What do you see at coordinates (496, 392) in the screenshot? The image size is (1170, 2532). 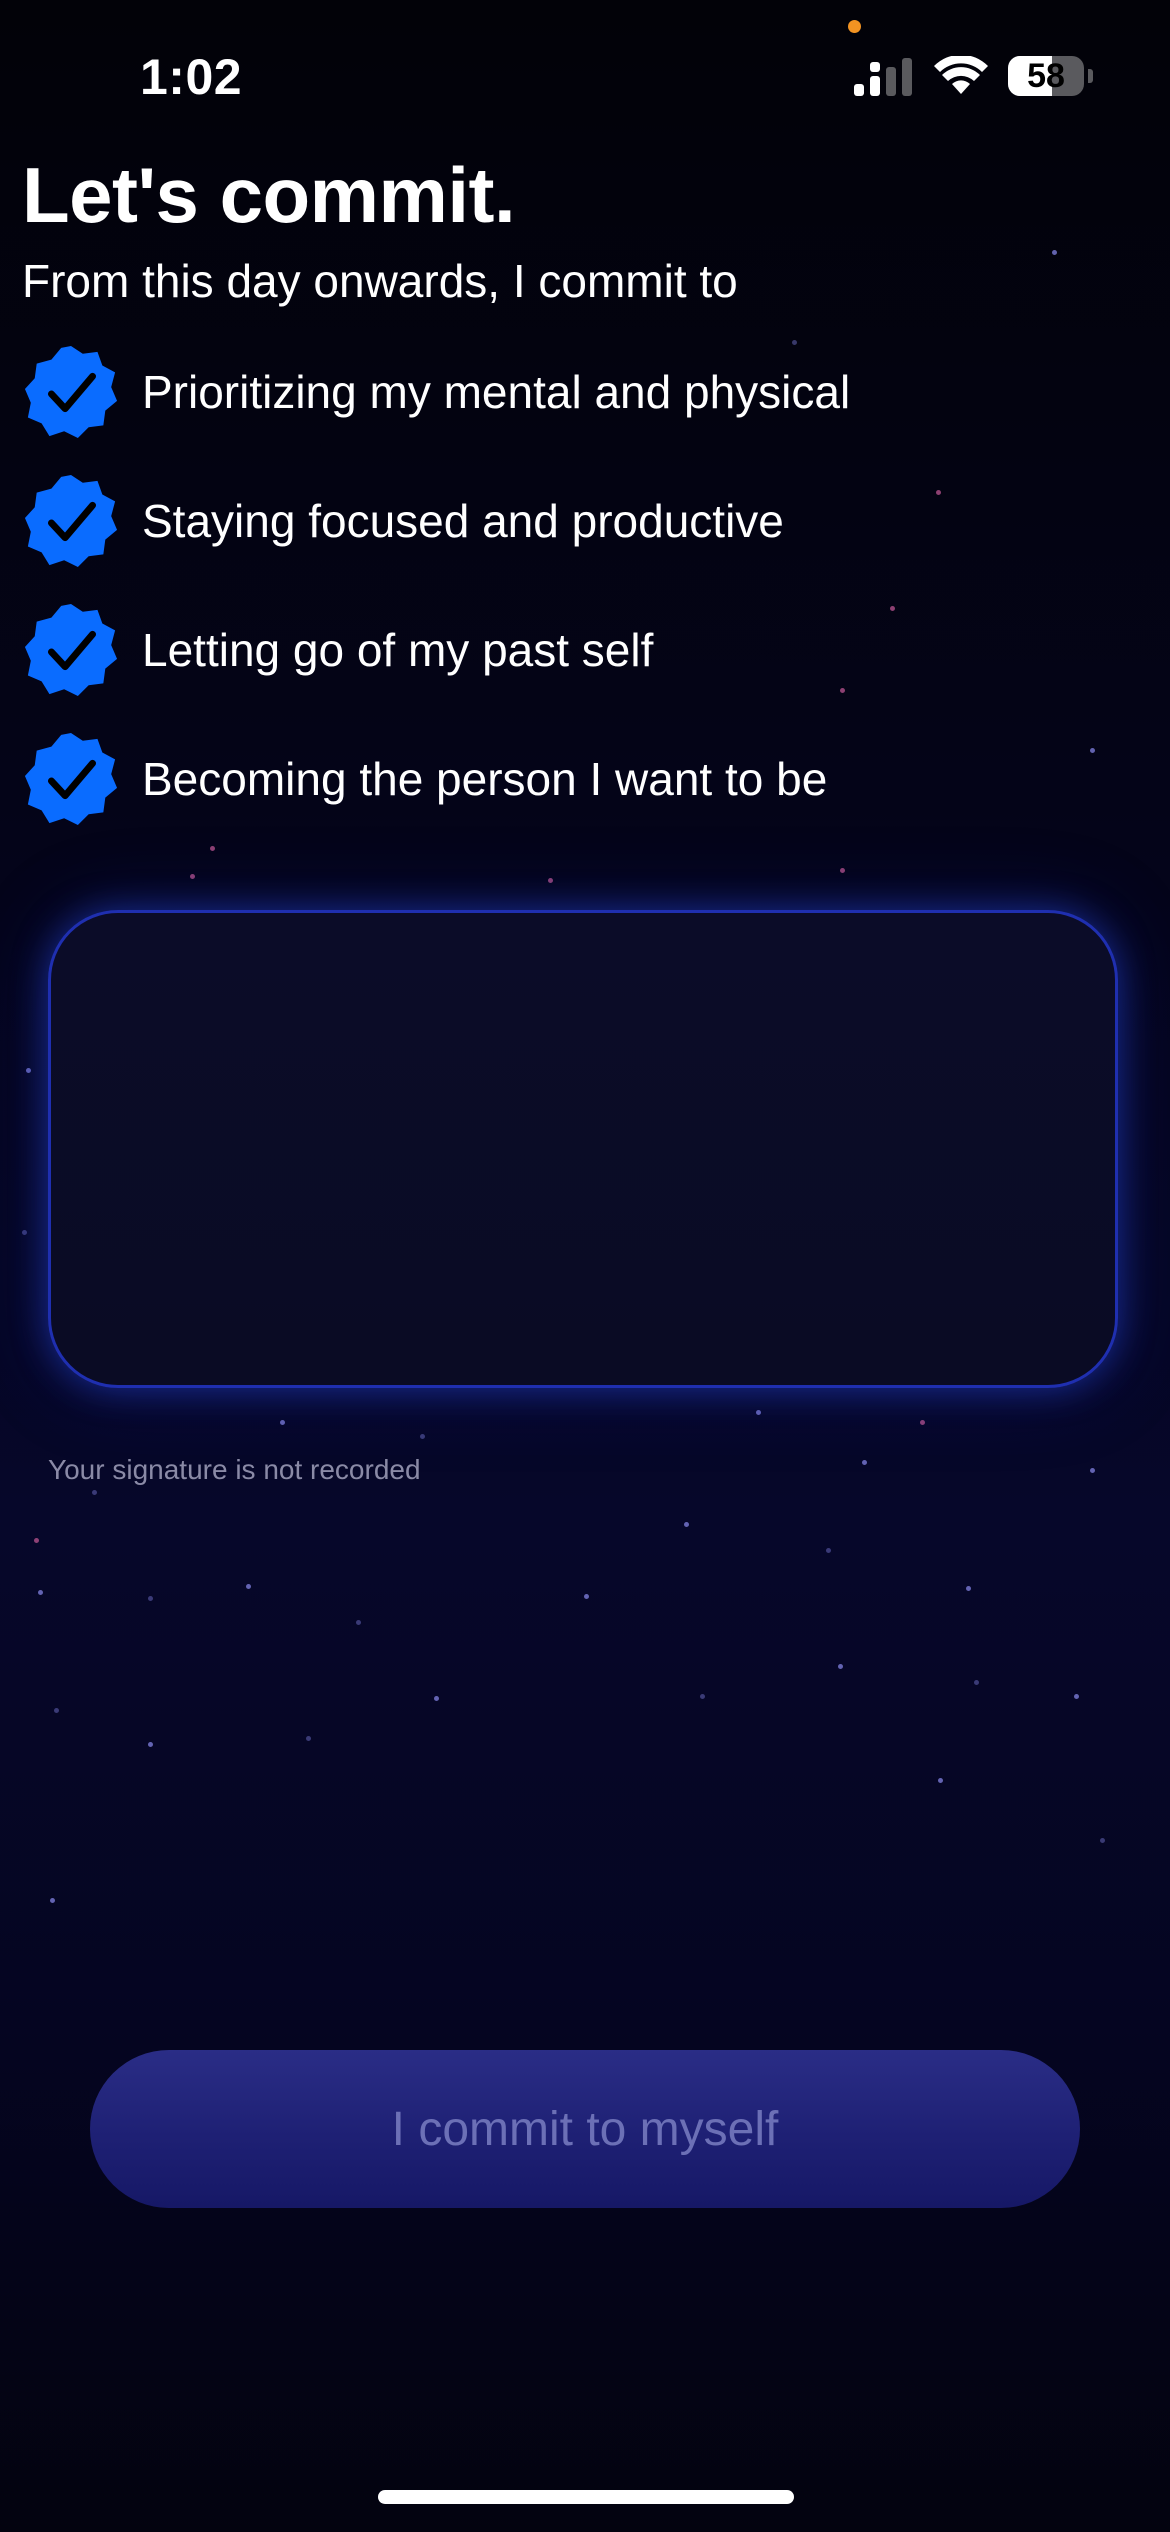 I see `commitment-label: Prioritizing my mental and physical` at bounding box center [496, 392].